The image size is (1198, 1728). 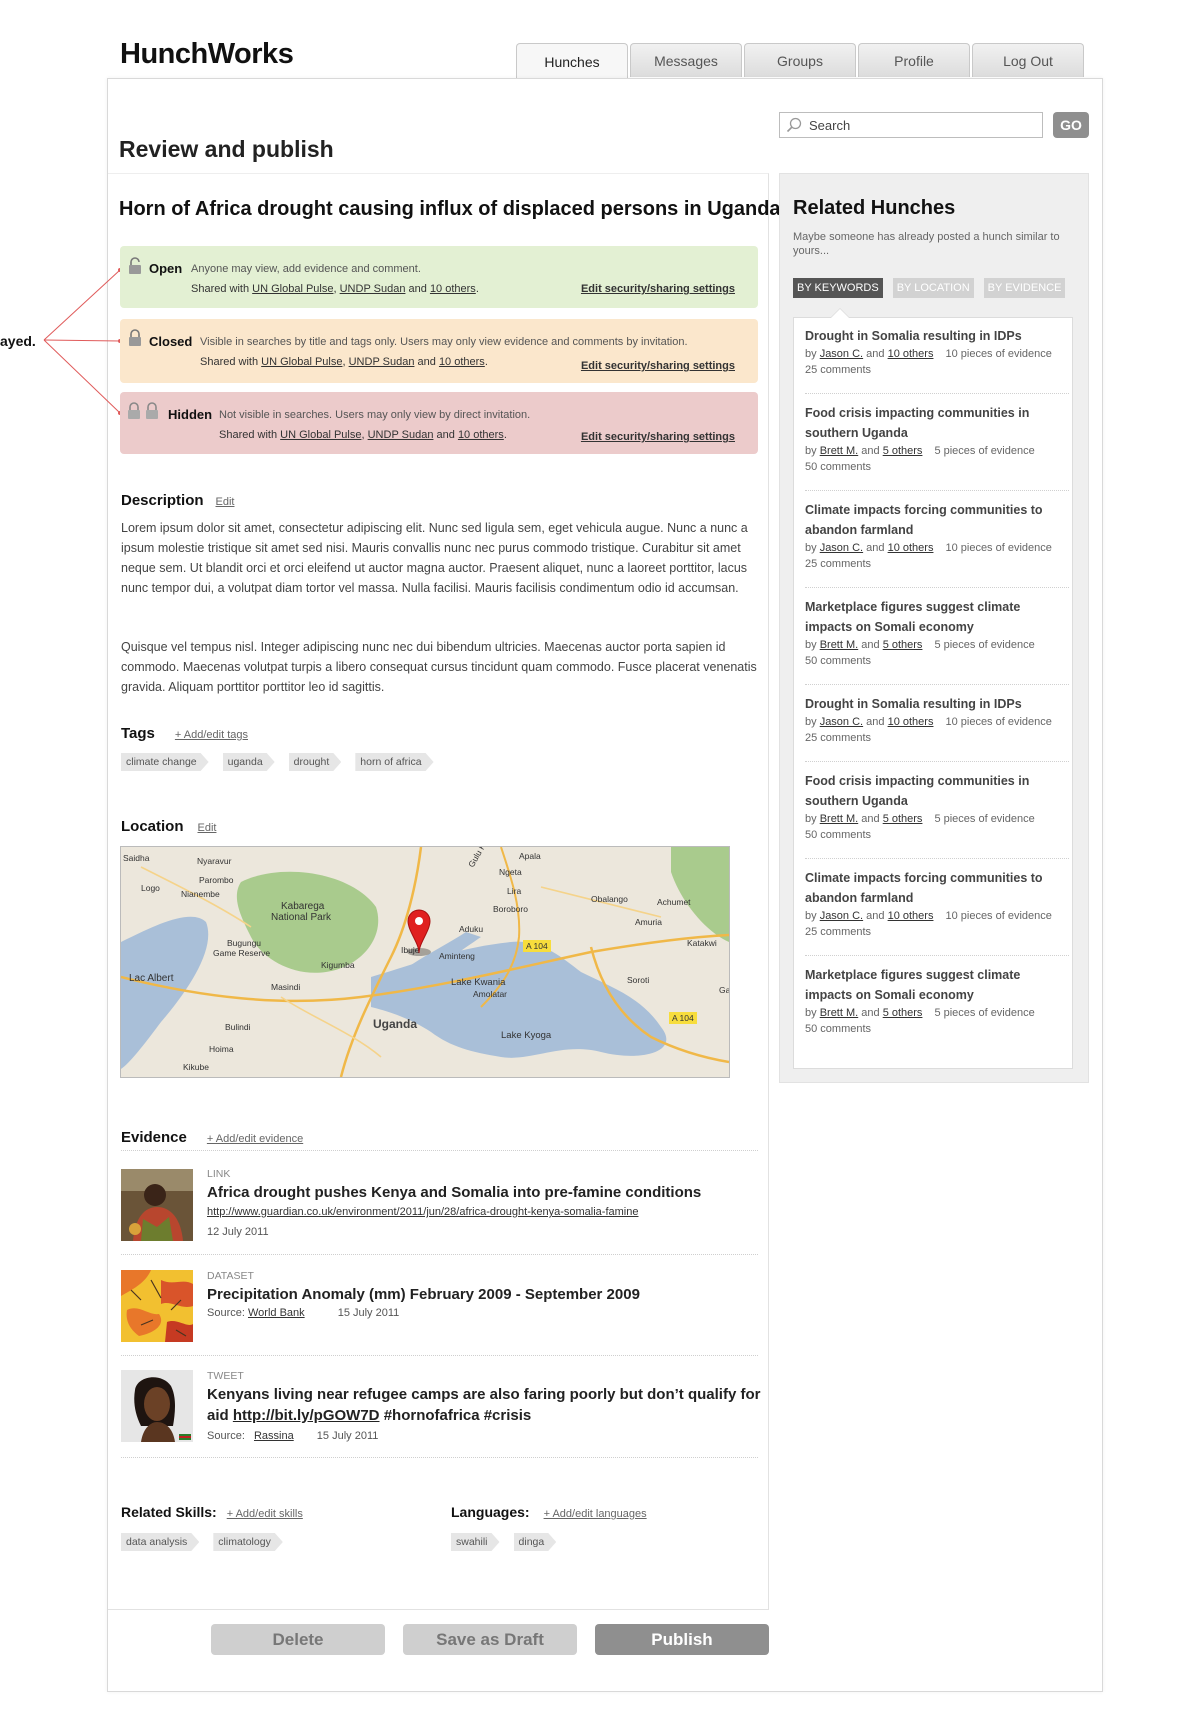 I want to click on description-edit-link: Edit, so click(x=225, y=502).